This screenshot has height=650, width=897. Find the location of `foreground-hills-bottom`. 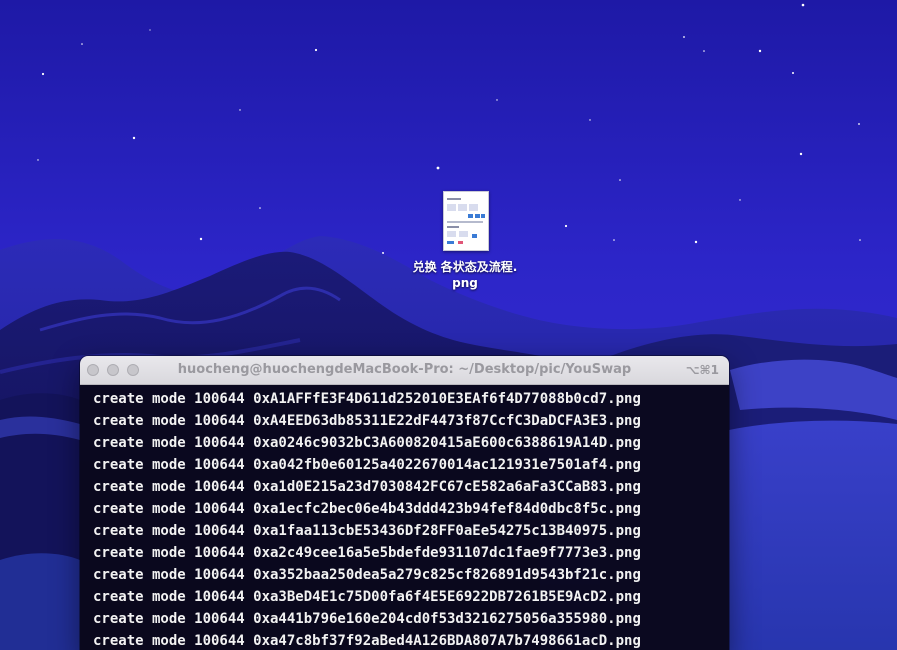

foreground-hills-bottom is located at coordinates (40, 601).